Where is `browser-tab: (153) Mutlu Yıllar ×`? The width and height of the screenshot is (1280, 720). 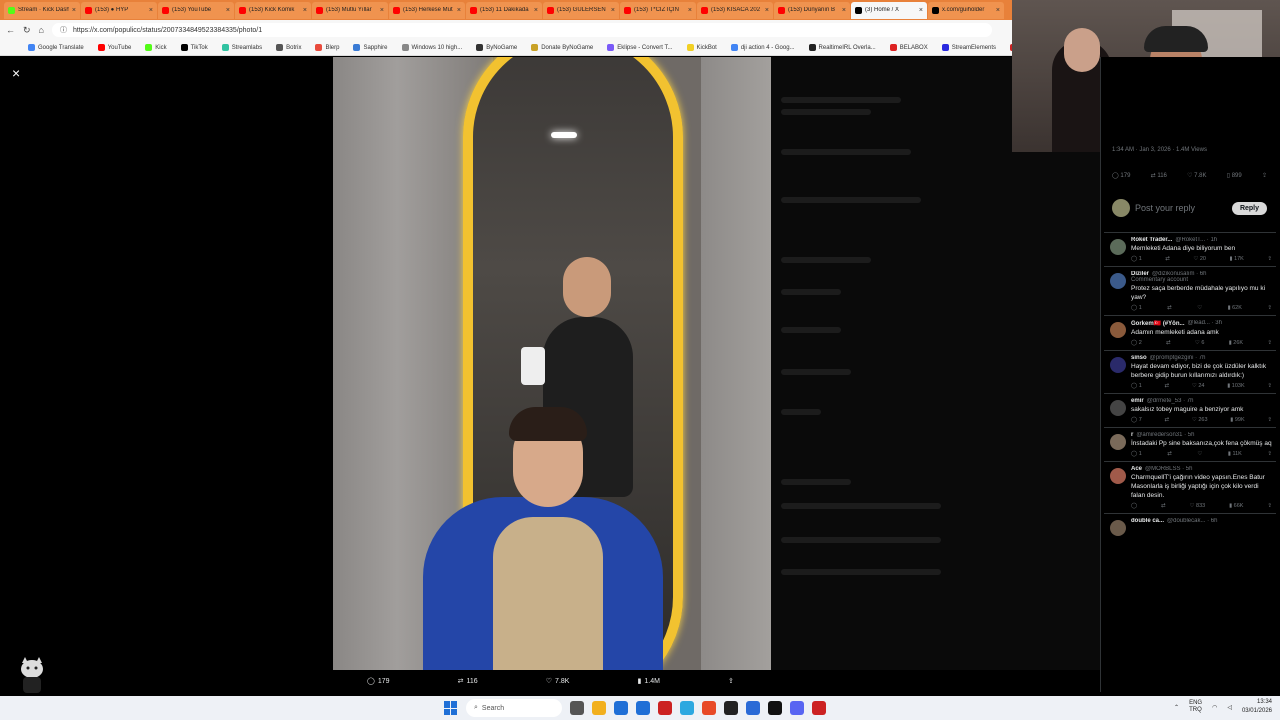
browser-tab: (153) Mutlu Yıllar × is located at coordinates (350, 10).